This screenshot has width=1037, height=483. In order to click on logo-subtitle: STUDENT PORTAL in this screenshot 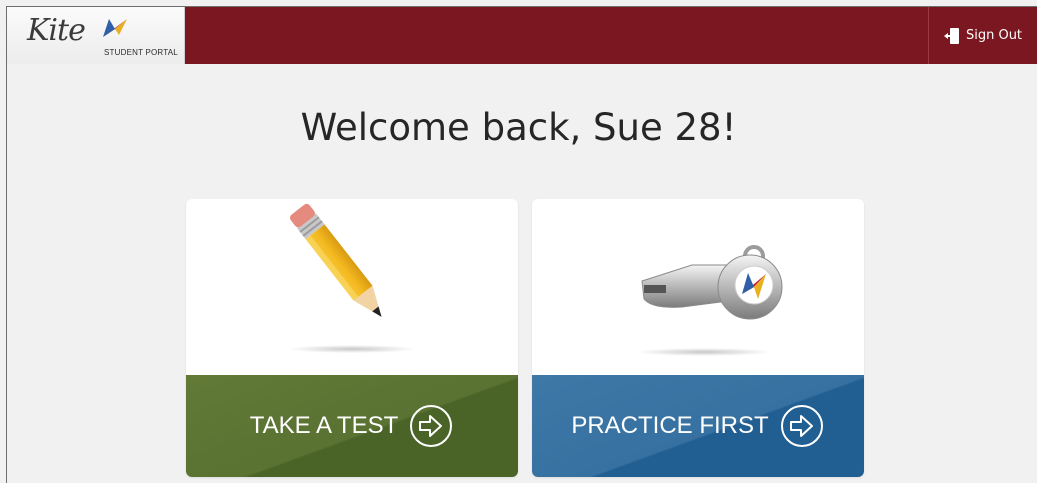, I will do `click(141, 52)`.